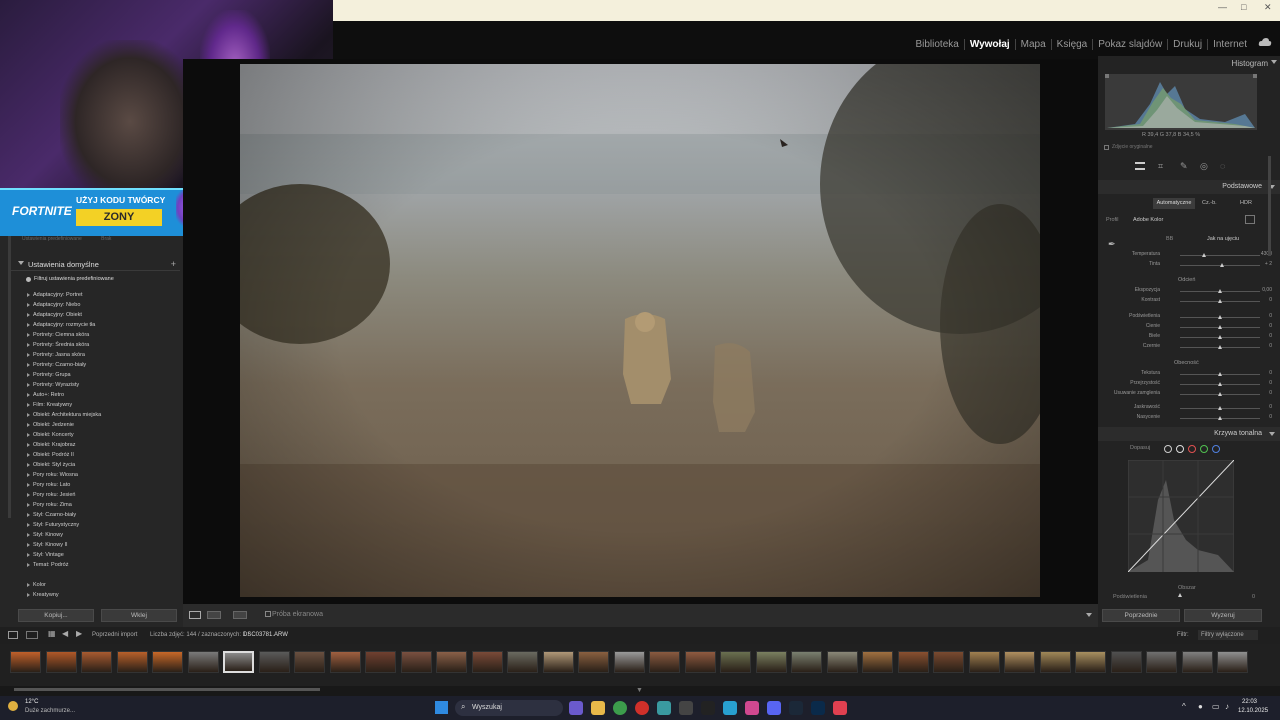  I want to click on preset-group-item: Styl: Czarno-biały, so click(102, 515).